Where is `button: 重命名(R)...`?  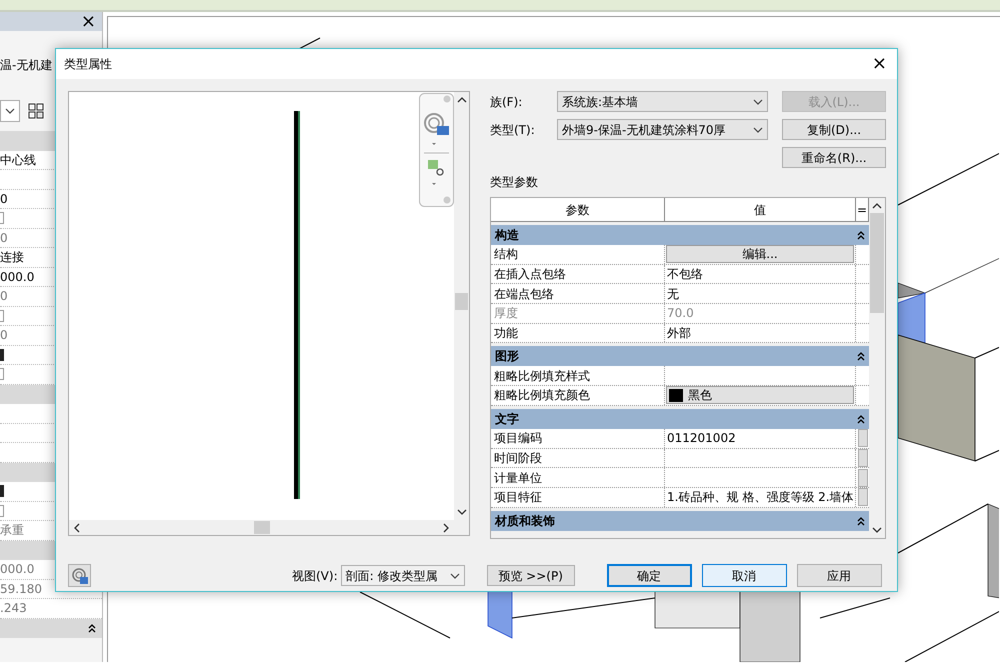
button: 重命名(R)... is located at coordinates (834, 157).